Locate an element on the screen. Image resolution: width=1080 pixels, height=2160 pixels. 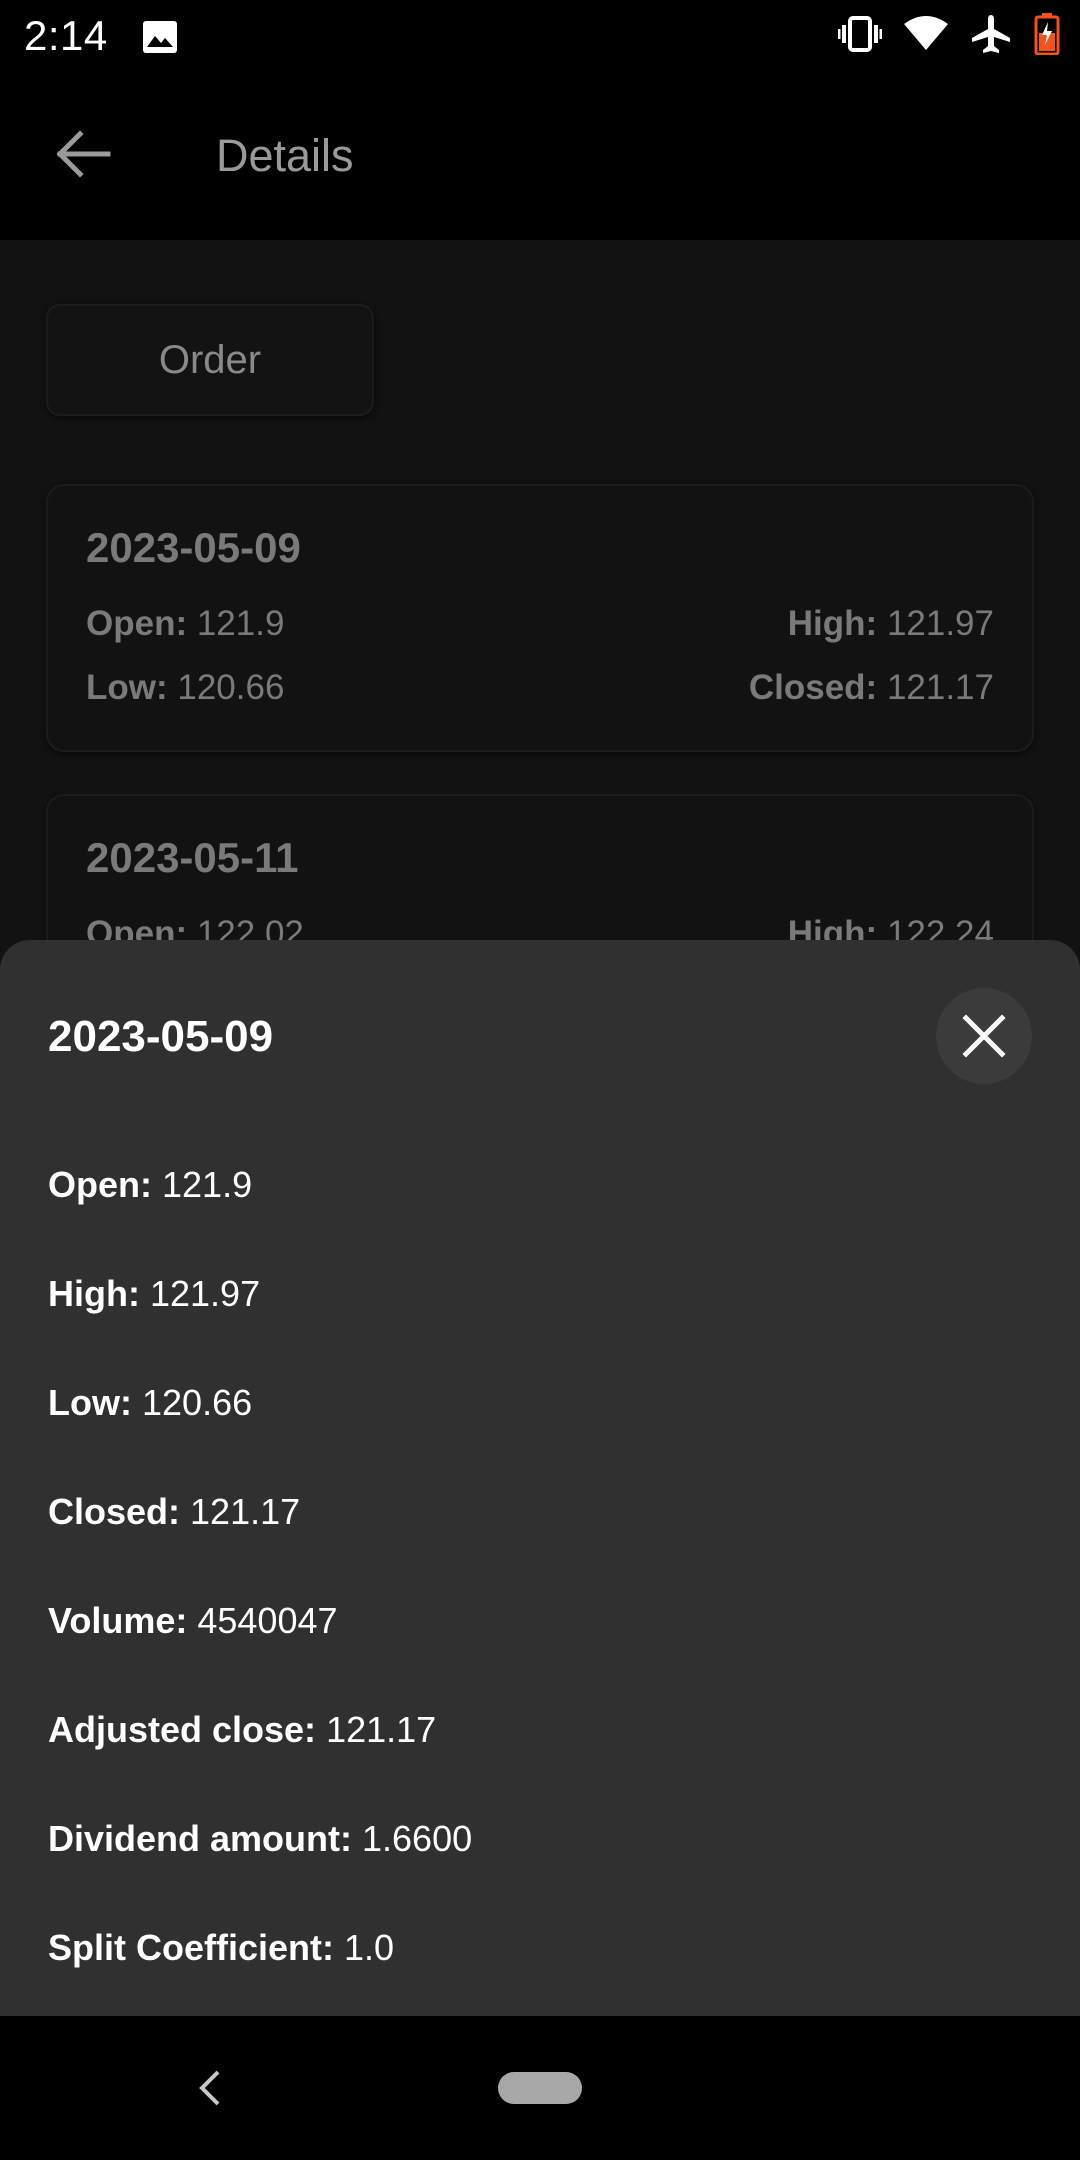
detail-row-open: Open: 121.9 is located at coordinates (150, 1184).